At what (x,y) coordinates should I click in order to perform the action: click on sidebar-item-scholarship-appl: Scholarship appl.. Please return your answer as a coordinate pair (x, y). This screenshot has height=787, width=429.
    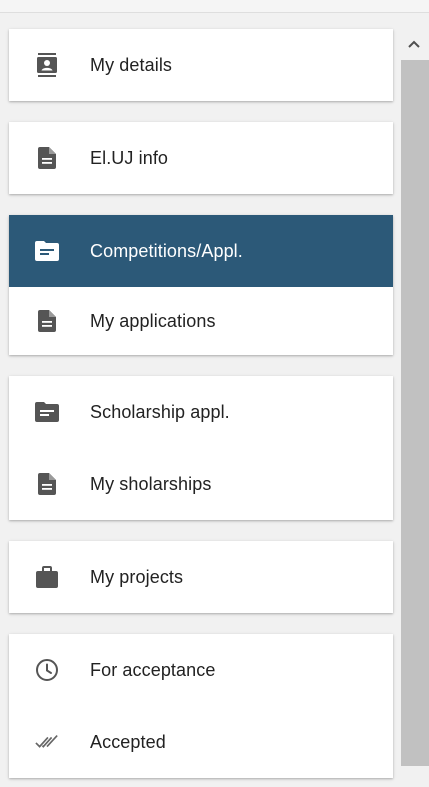
    Looking at the image, I should click on (201, 412).